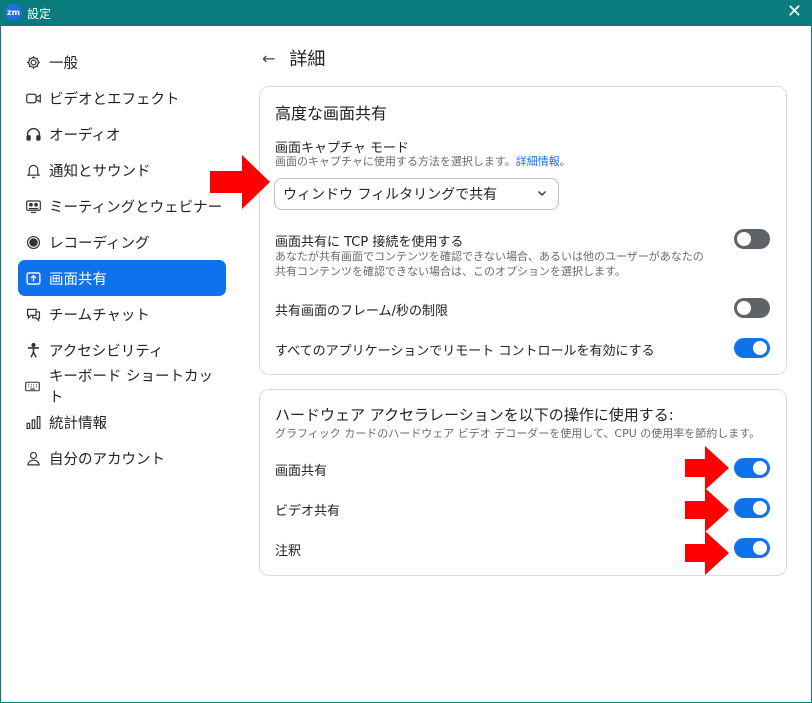 The image size is (812, 703). I want to click on sidebar-item-label: ビデオとエフェクト, so click(114, 99).